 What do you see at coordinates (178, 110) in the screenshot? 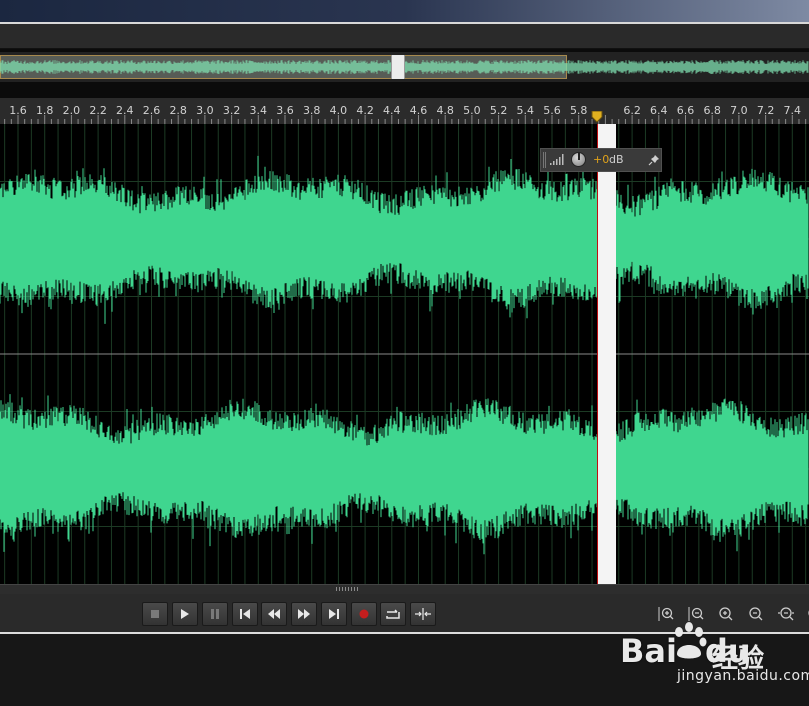
I see `ruler-label: 2.8` at bounding box center [178, 110].